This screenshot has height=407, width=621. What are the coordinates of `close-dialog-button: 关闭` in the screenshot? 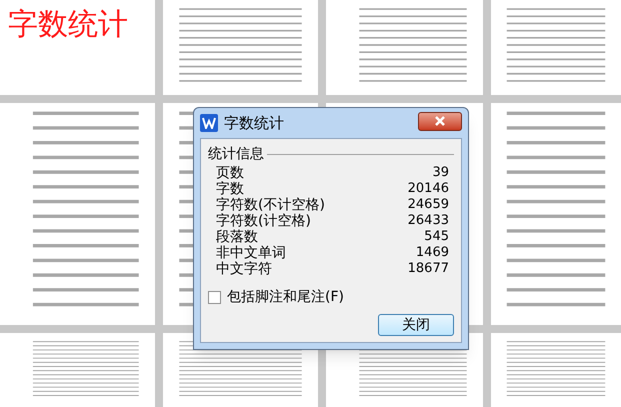 It's located at (416, 325).